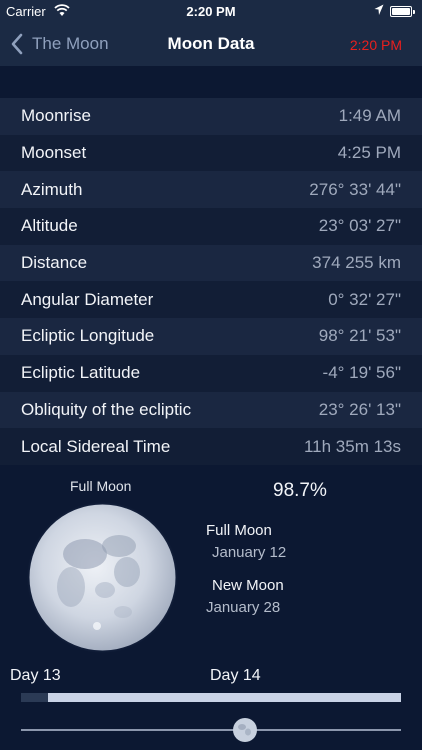  Describe the element at coordinates (54, 153) in the screenshot. I see `row-label: Moonset` at that location.